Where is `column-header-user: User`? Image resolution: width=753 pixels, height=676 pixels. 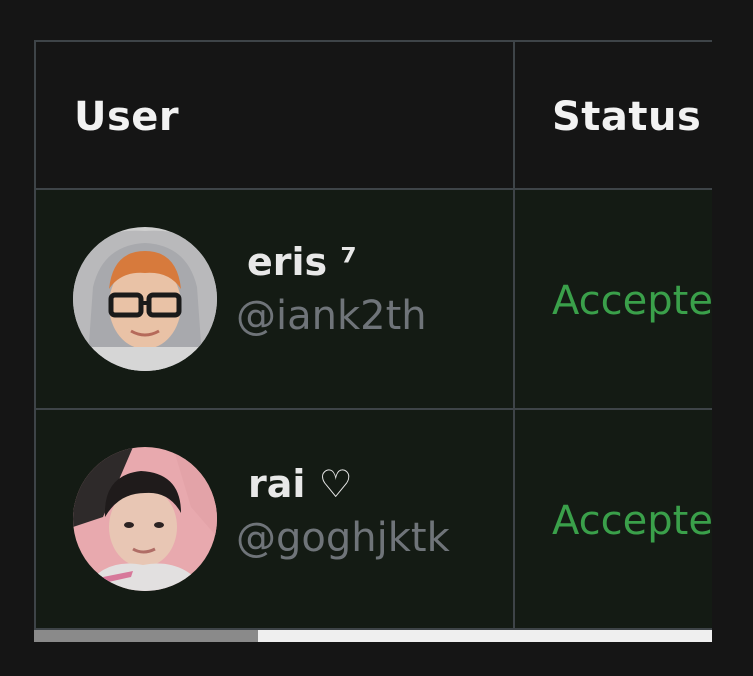 column-header-user: User is located at coordinates (274, 115).